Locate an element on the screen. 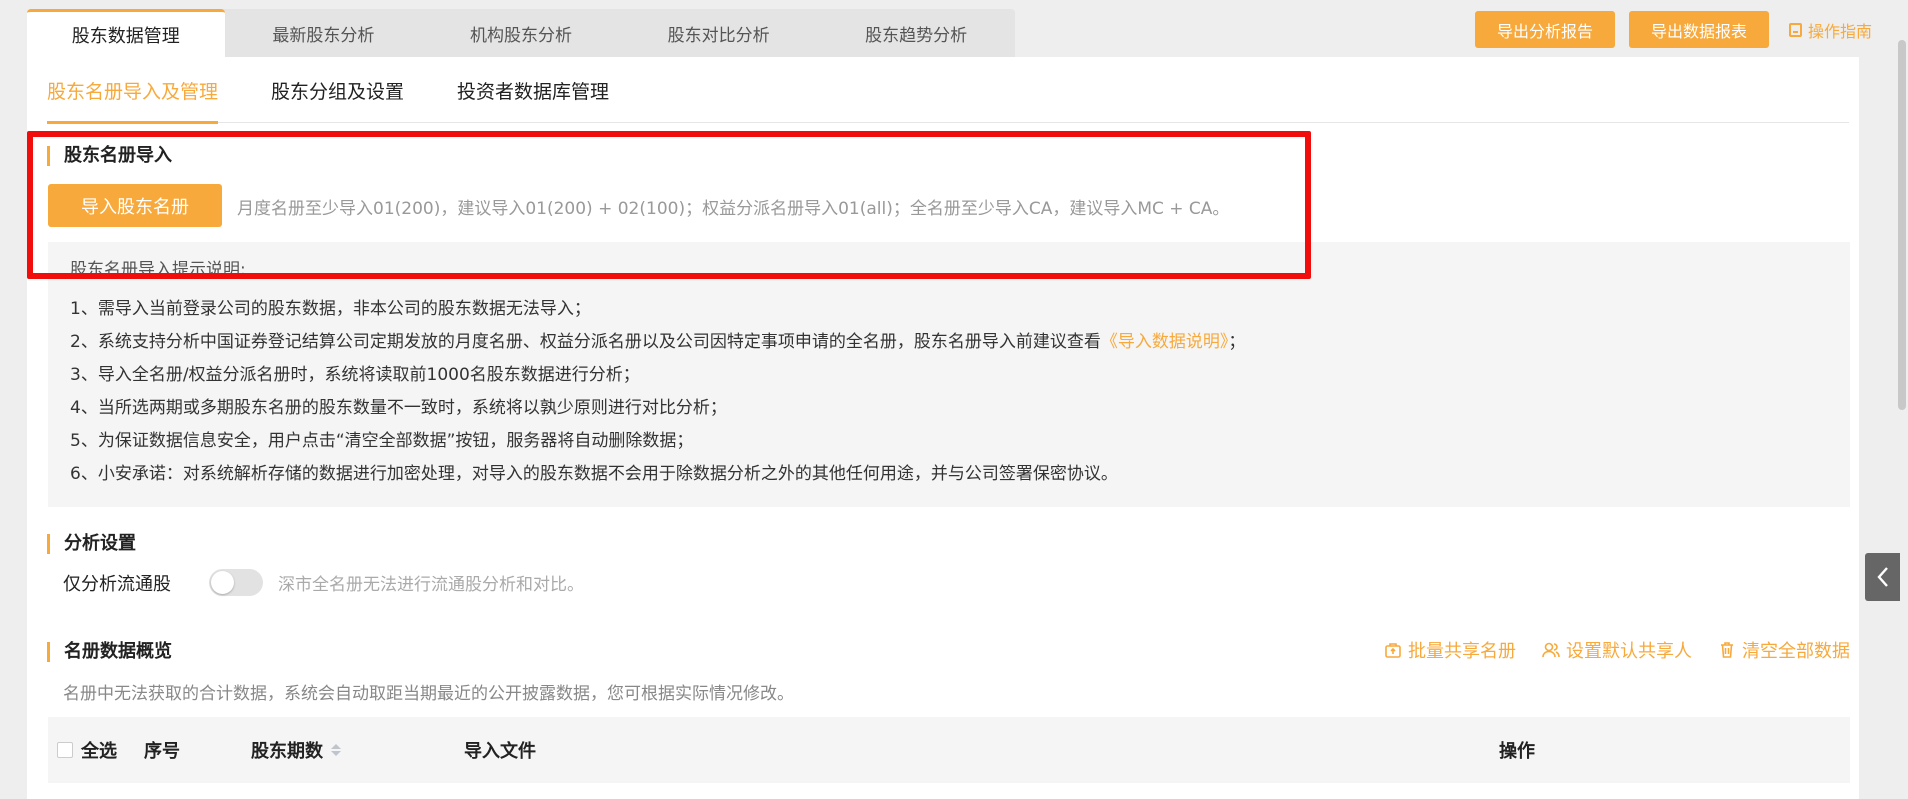 Image resolution: width=1908 pixels, height=799 pixels. subtab-shareholder-grouping: 股东分组及设置 is located at coordinates (337, 90).